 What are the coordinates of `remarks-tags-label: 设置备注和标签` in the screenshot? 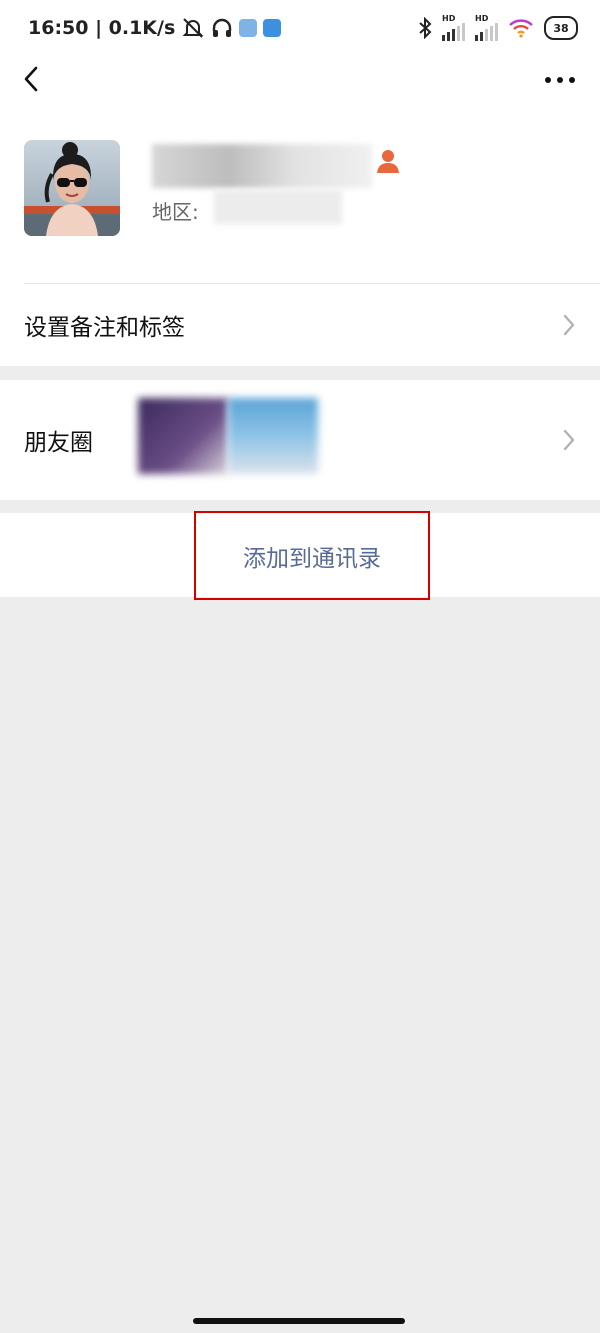 It's located at (104, 328).